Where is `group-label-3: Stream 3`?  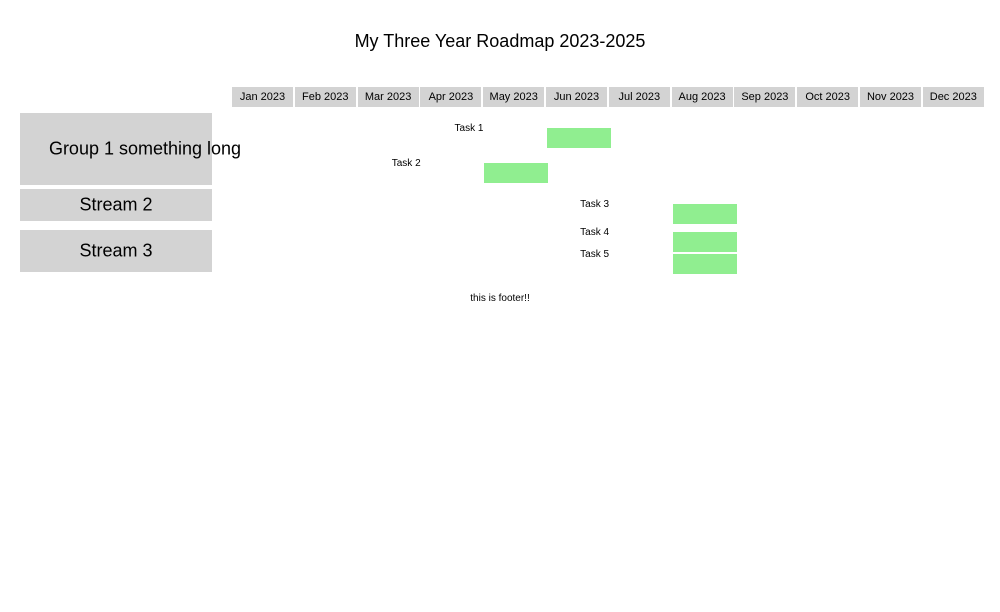
group-label-3: Stream 3 is located at coordinates (116, 250).